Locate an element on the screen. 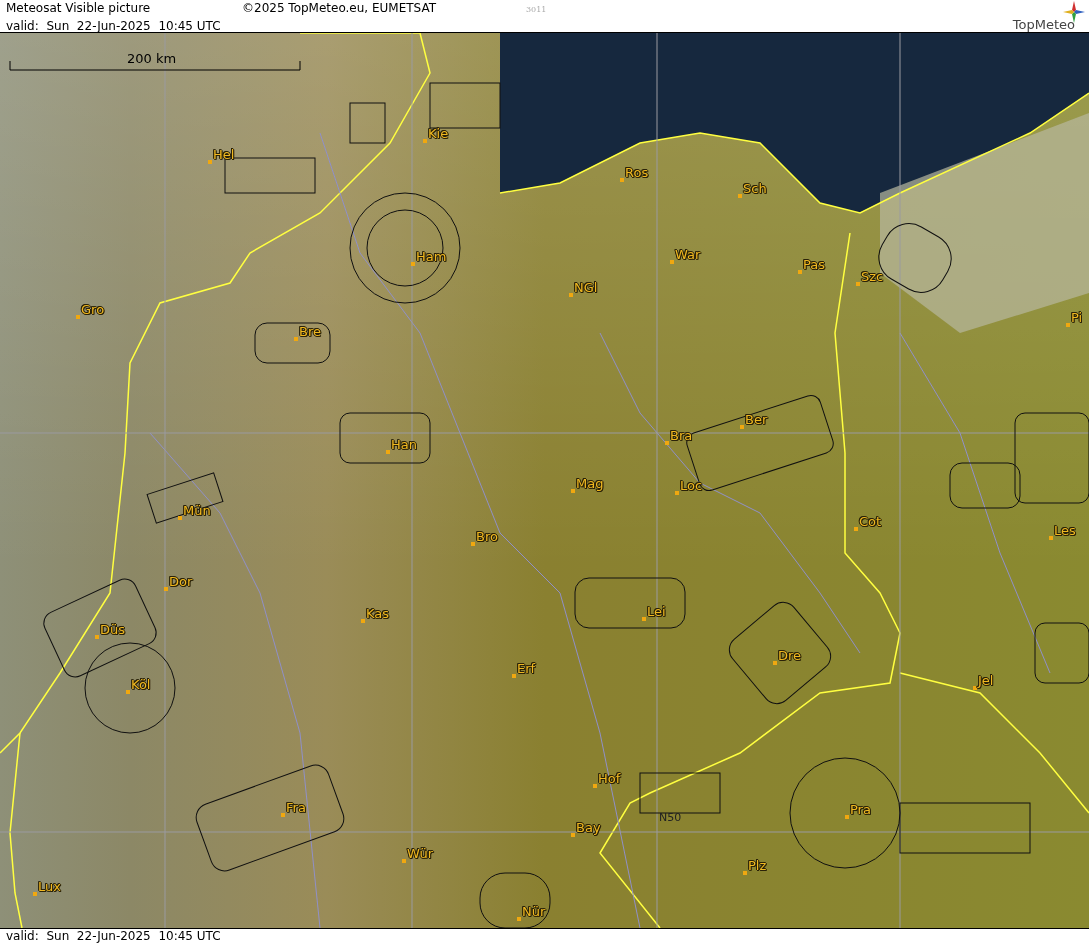 This screenshot has width=1089, height=943. city-label: Han is located at coordinates (404, 444).